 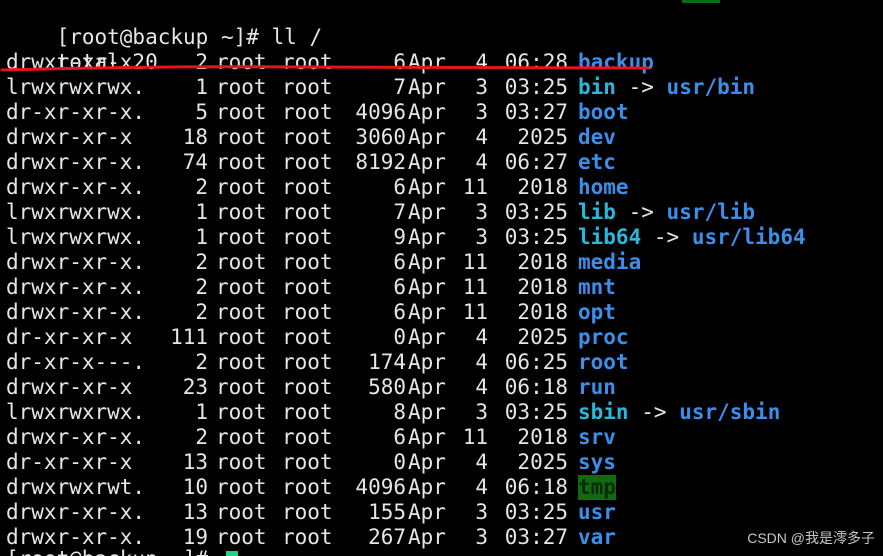 I want to click on link-count: 111, so click(x=189, y=337).